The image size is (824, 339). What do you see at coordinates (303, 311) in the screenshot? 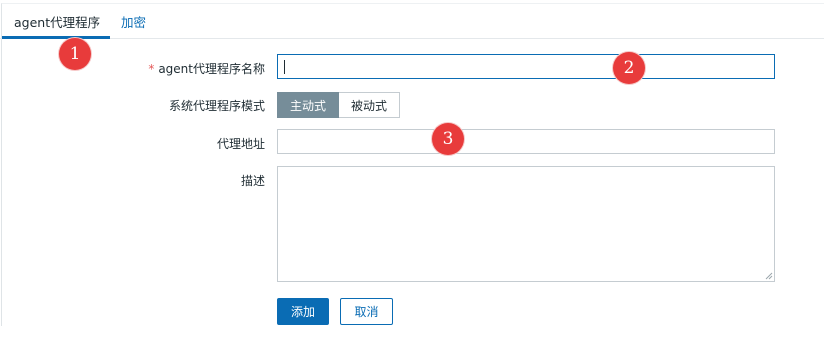
I see `add-button: 添加` at bounding box center [303, 311].